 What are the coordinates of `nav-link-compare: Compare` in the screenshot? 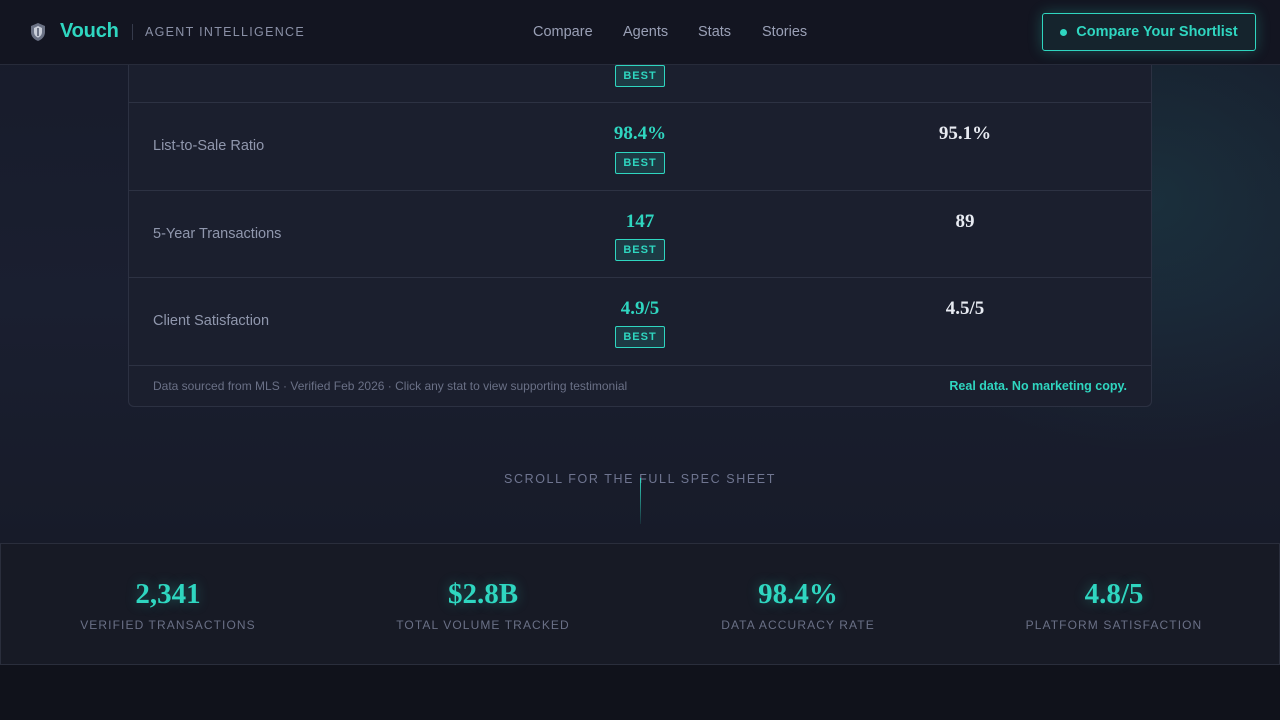 It's located at (563, 32).